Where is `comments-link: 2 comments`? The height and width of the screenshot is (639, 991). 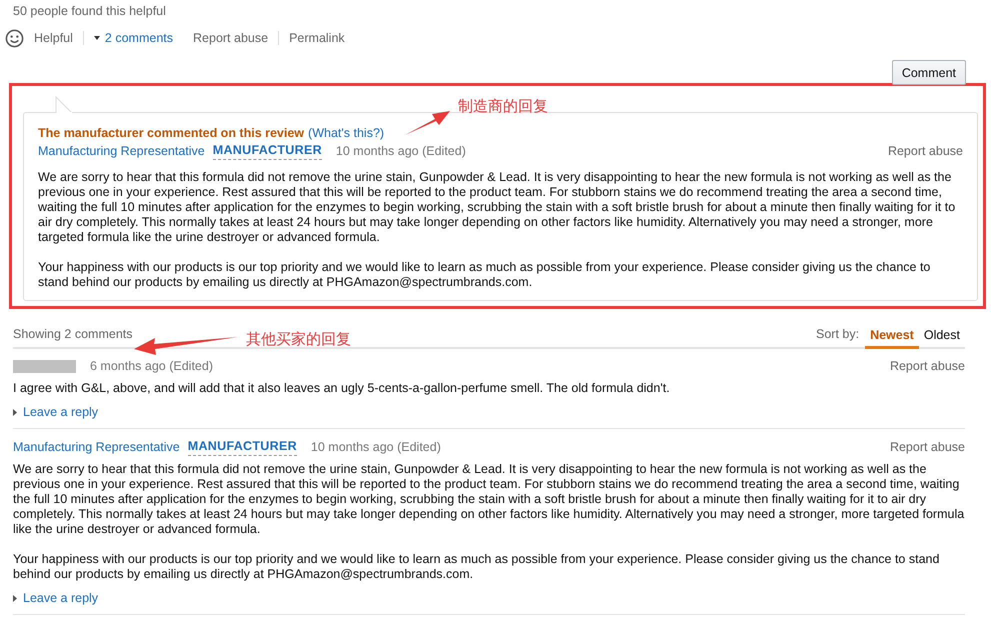 comments-link: 2 comments is located at coordinates (139, 38).